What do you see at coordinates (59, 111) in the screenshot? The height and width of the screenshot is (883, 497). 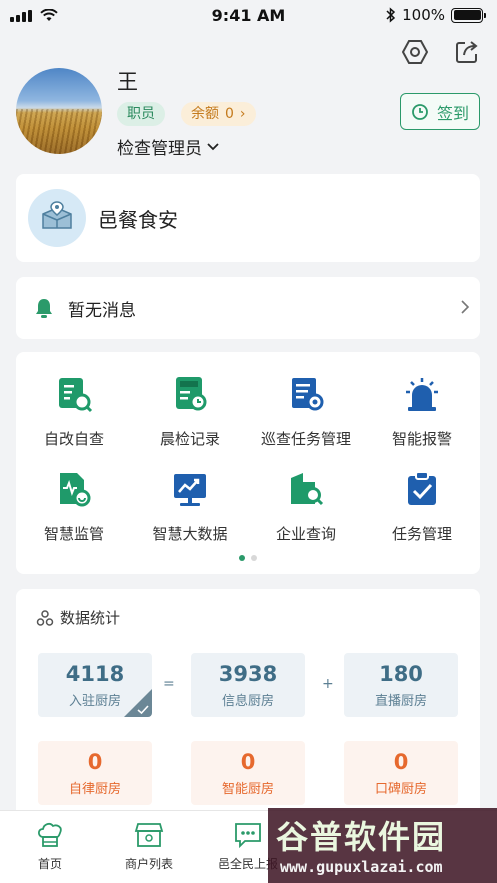 I see `avatar` at bounding box center [59, 111].